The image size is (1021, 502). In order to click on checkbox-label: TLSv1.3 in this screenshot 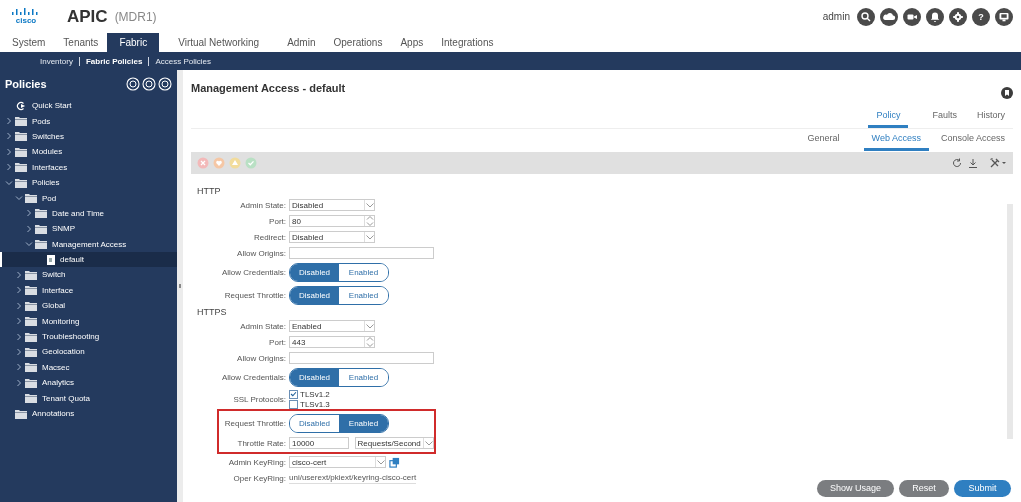, I will do `click(315, 404)`.